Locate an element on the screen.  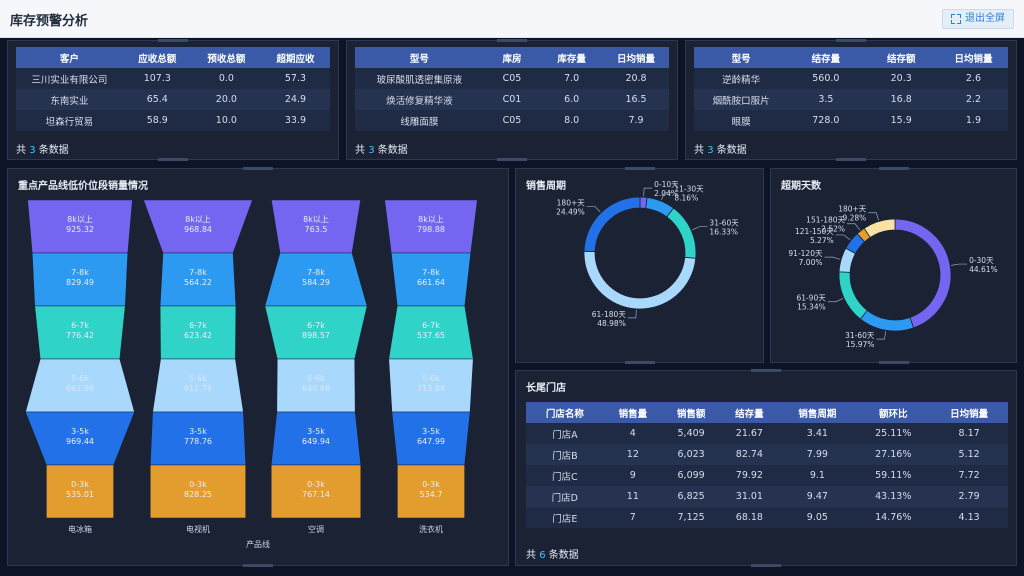
table-cell: 11 is located at coordinates (632, 496).